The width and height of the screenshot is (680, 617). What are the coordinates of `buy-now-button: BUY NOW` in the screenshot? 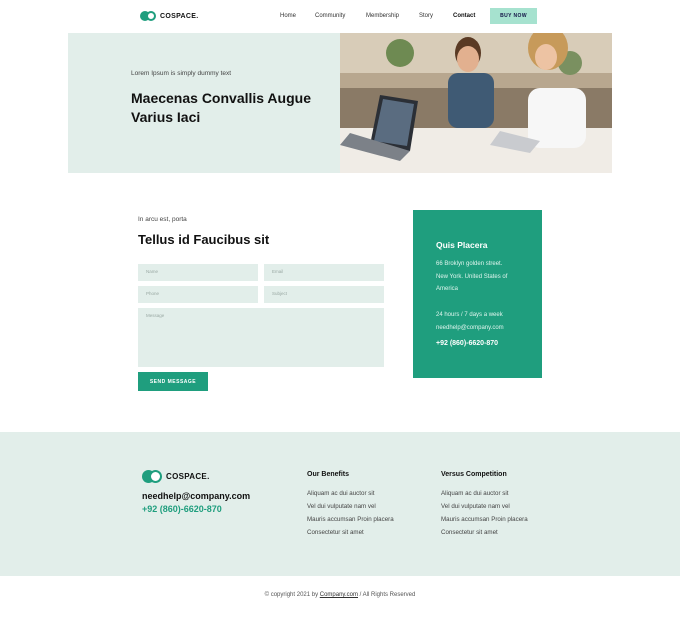 It's located at (513, 16).